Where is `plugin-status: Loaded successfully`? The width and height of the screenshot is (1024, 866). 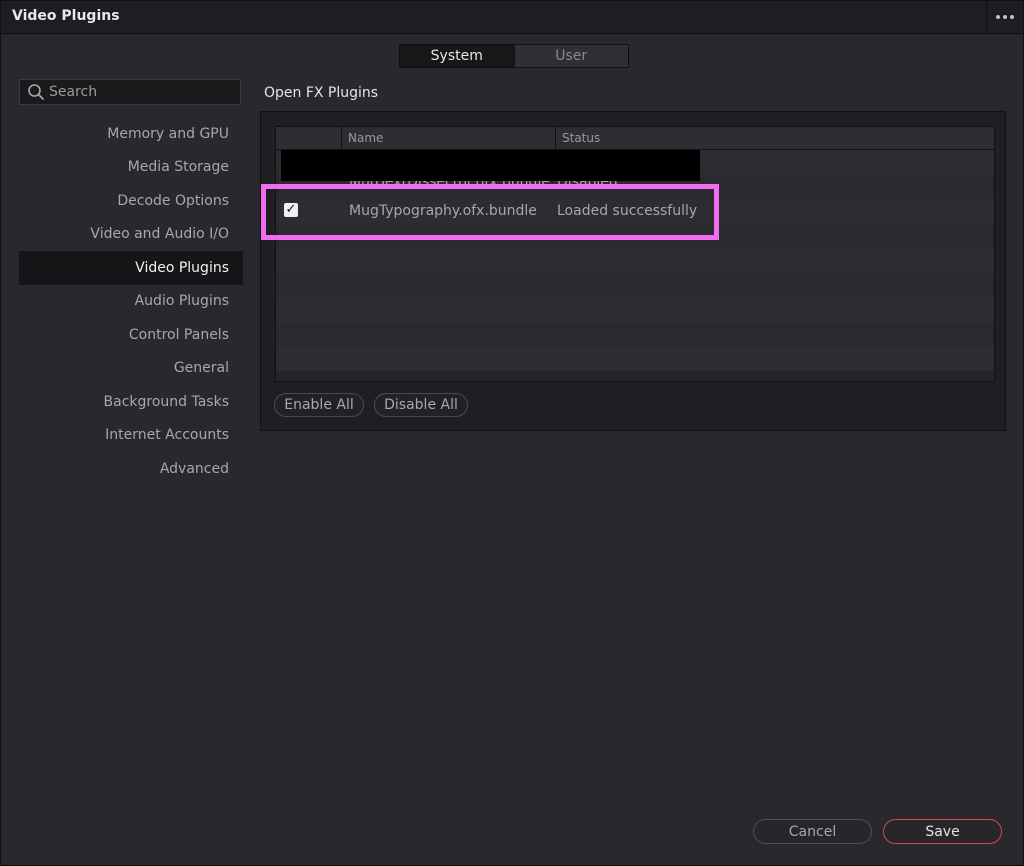
plugin-status: Loaded successfully is located at coordinates (627, 211).